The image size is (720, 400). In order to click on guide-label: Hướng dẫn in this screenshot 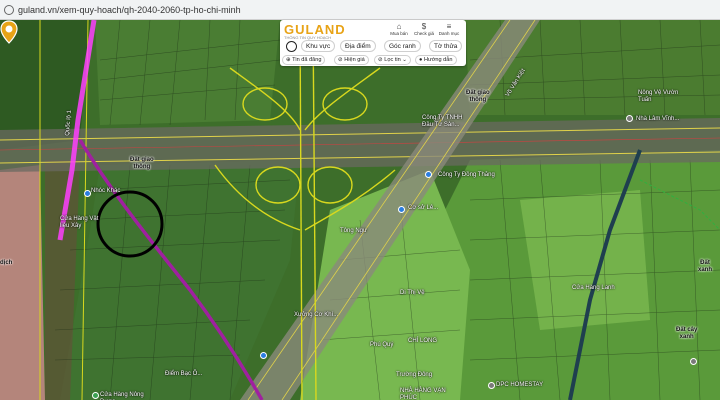, I will do `click(438, 60)`.